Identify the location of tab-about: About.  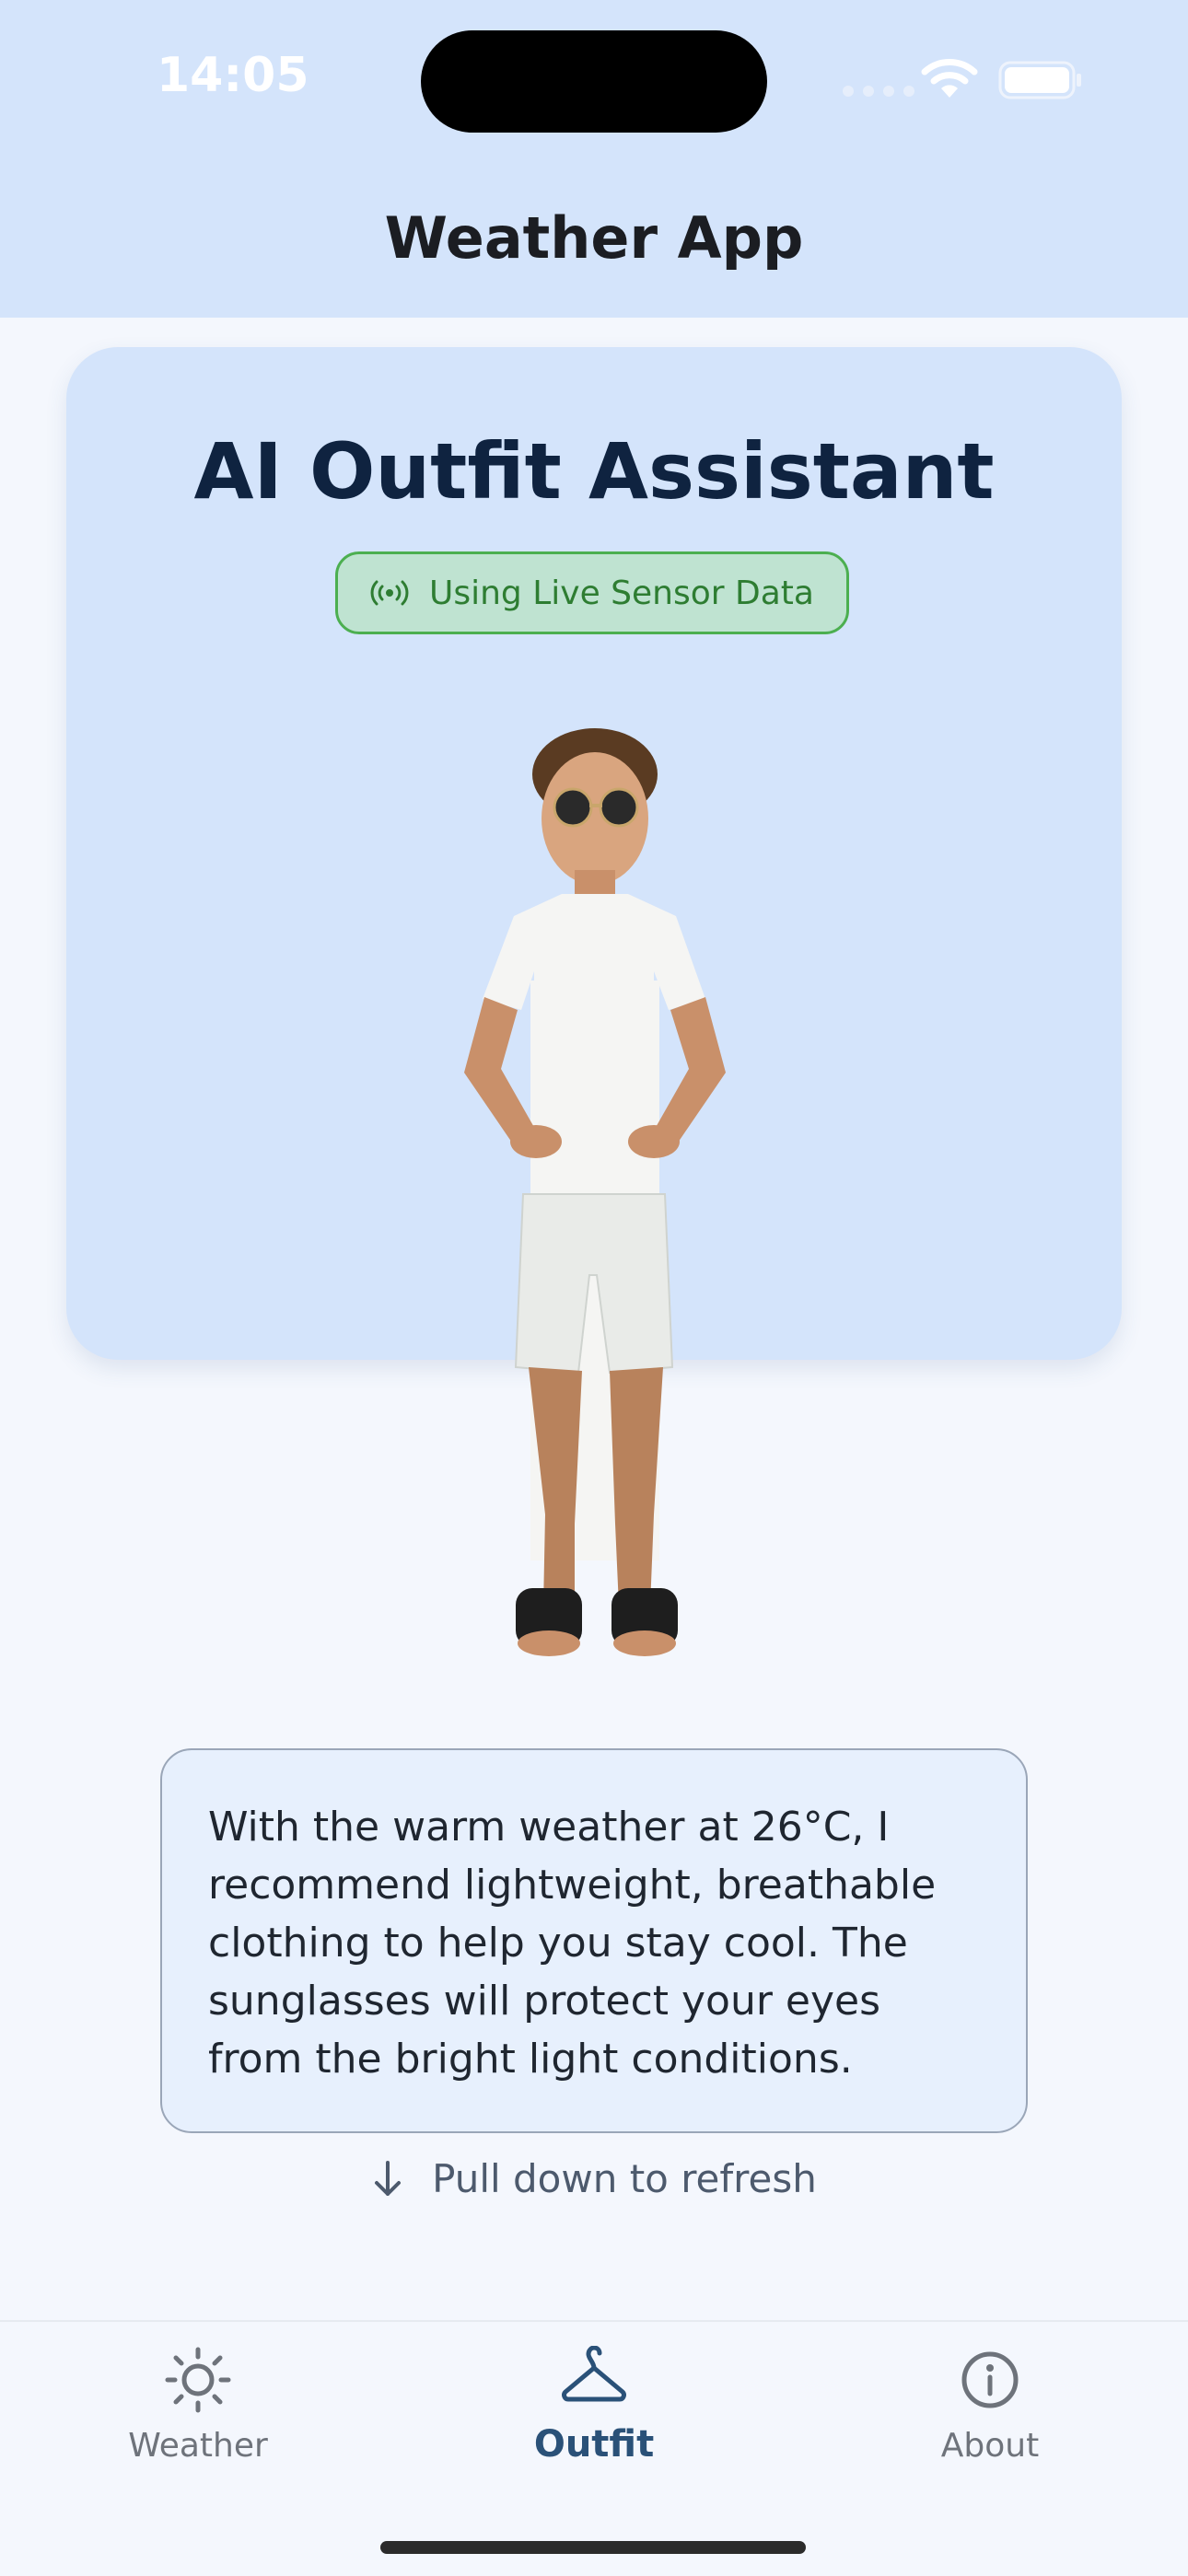
(990, 2405).